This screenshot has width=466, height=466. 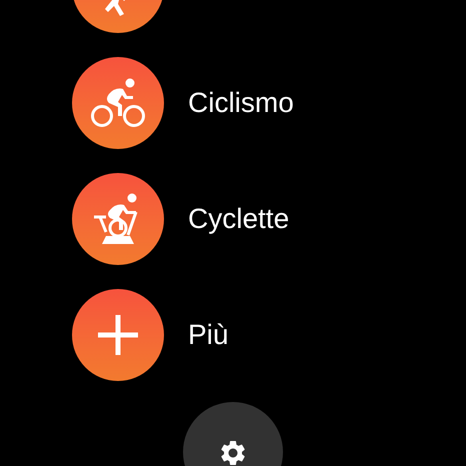 What do you see at coordinates (208, 335) in the screenshot?
I see `activity-label: Più` at bounding box center [208, 335].